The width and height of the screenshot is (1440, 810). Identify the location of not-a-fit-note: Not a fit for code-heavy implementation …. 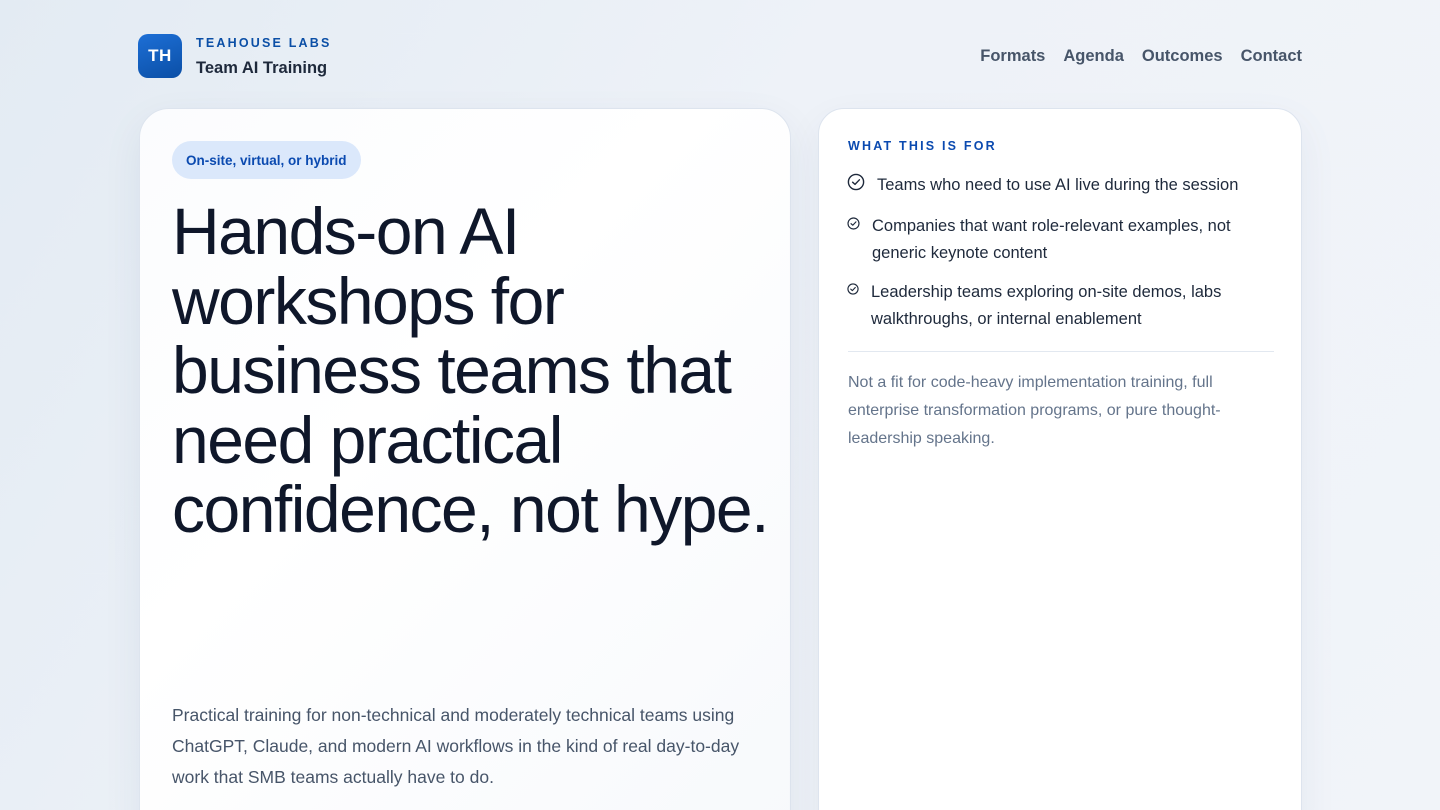
(1034, 410).